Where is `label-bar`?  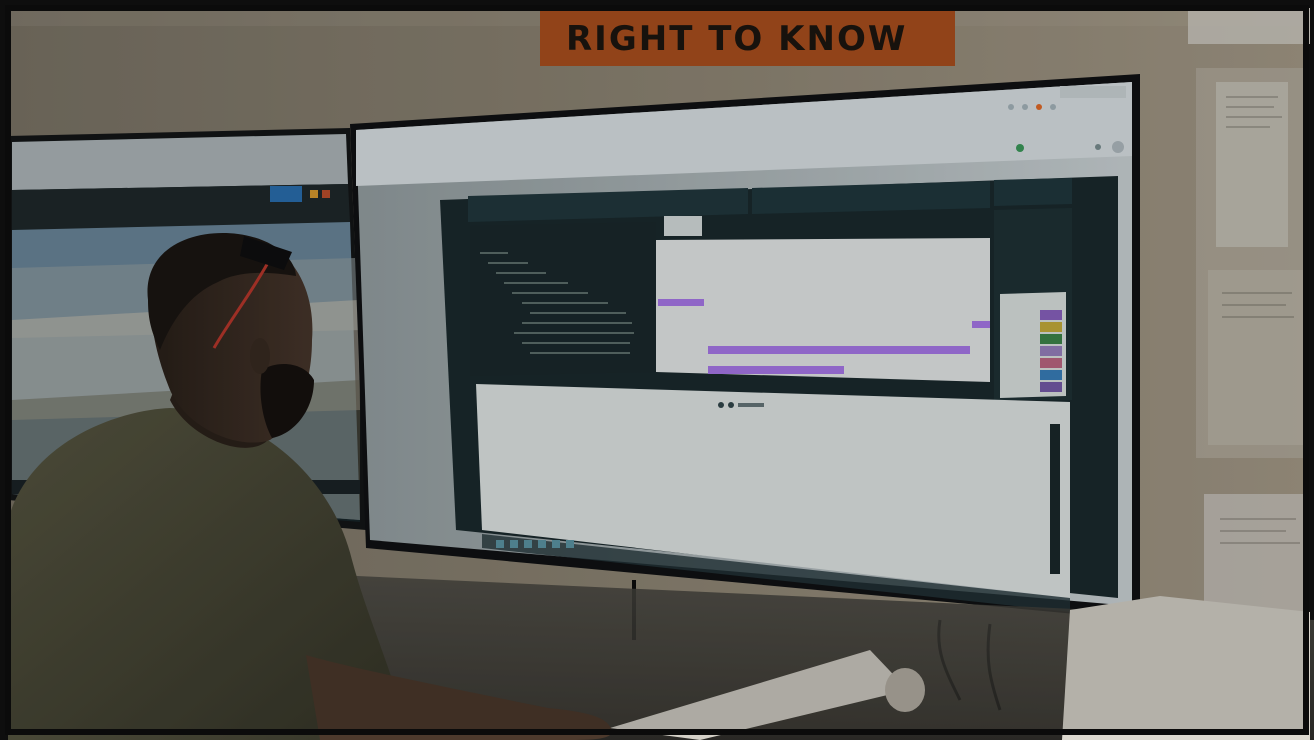
label-bar is located at coordinates (751, 405).